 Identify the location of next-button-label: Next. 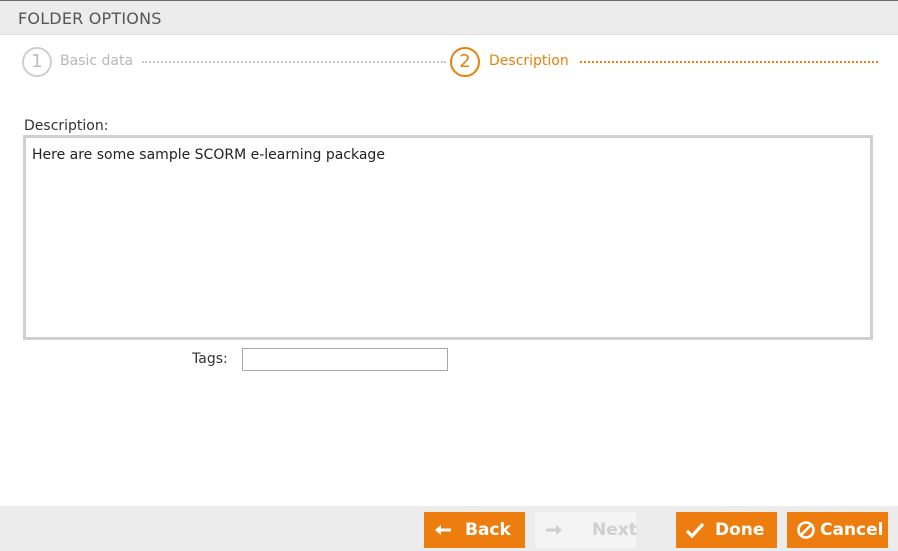
(614, 530).